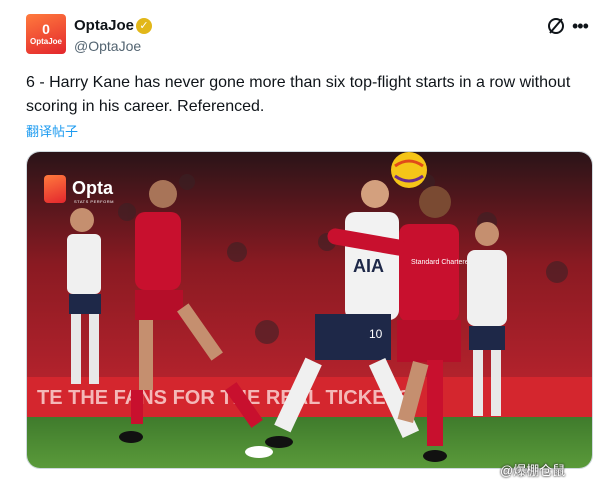  Describe the element at coordinates (55, 189) in the screenshot. I see `opta-logo-mark-icon` at that location.